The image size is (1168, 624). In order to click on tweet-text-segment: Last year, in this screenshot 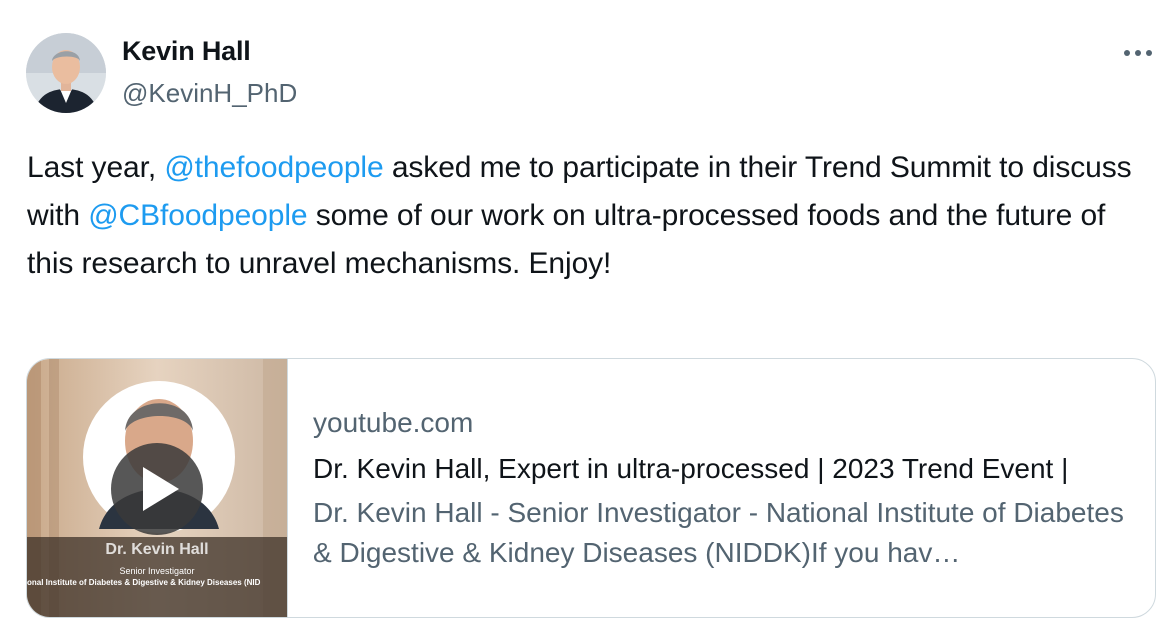, I will do `click(96, 167)`.